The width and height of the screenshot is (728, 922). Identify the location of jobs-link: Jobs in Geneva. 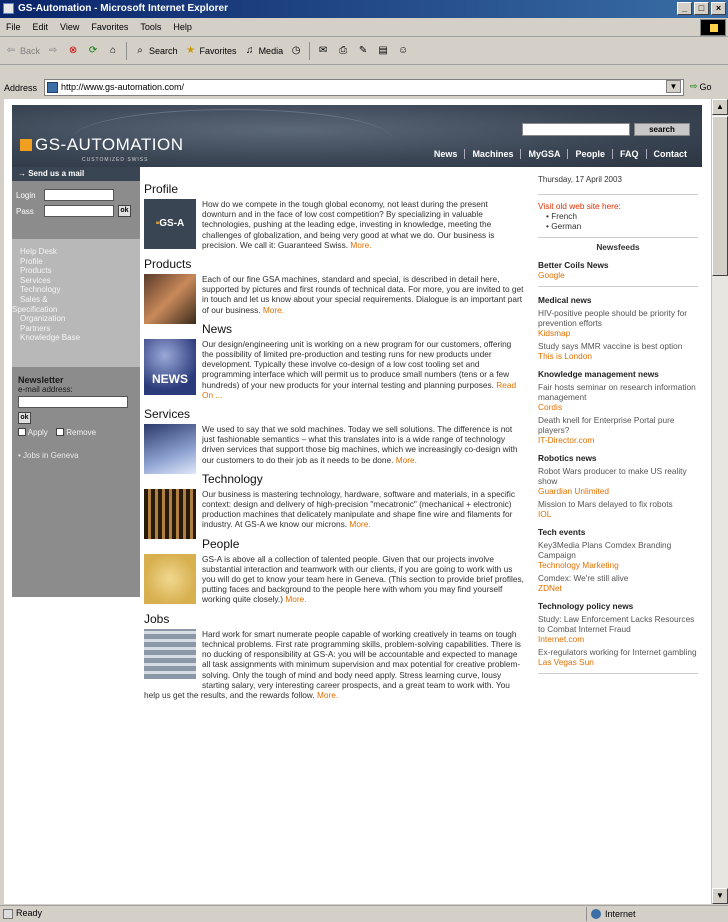
(51, 455).